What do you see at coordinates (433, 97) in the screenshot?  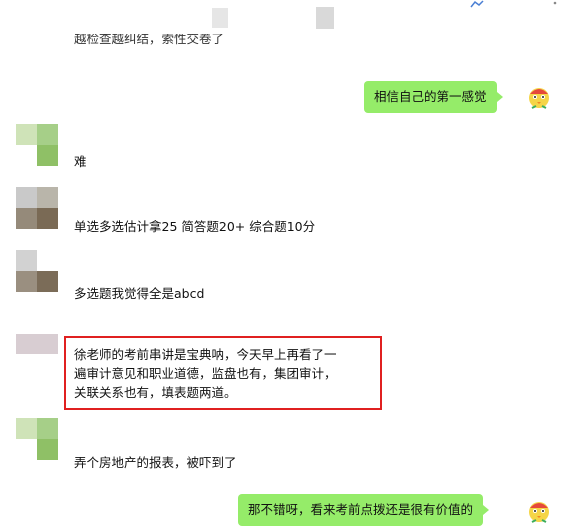 I see `message-bubble-outgoing: 相信自己的第一感觉` at bounding box center [433, 97].